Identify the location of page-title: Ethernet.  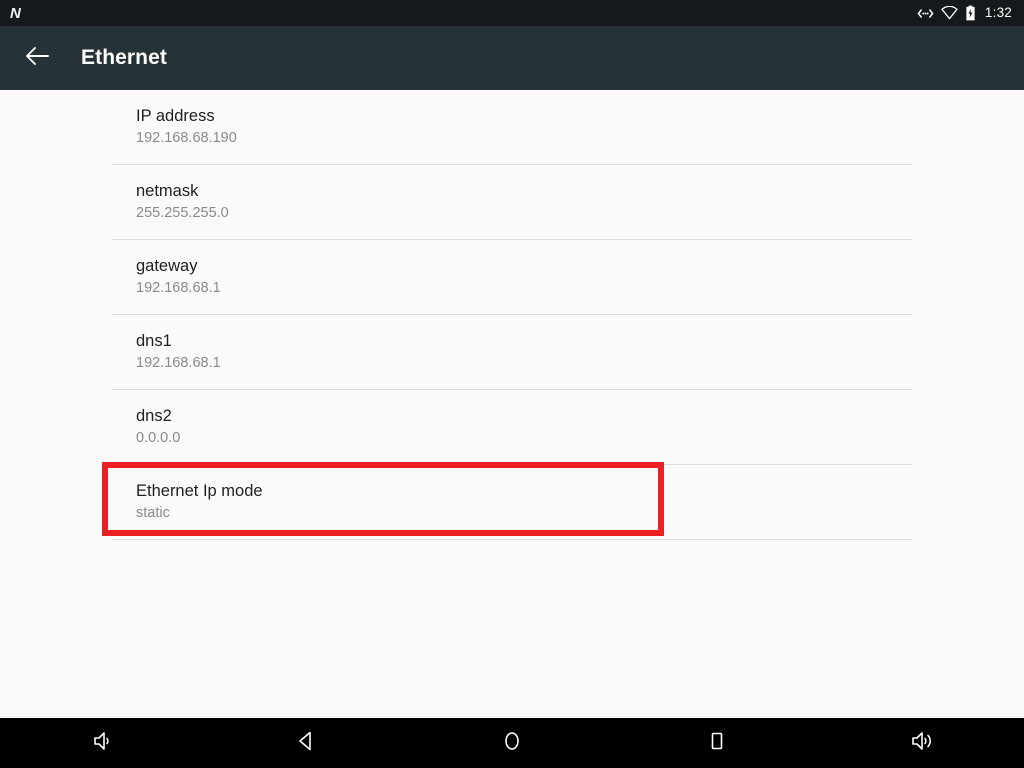
(124, 57).